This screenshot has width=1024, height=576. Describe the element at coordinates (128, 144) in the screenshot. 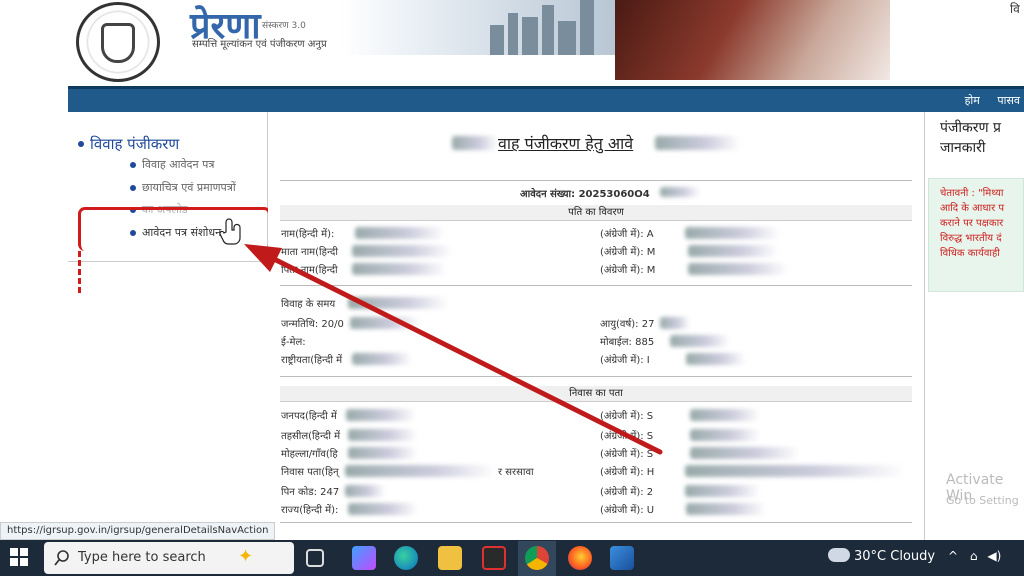

I see `sidebar-heading-marriage-registration: विवाह पंजीकरण` at that location.